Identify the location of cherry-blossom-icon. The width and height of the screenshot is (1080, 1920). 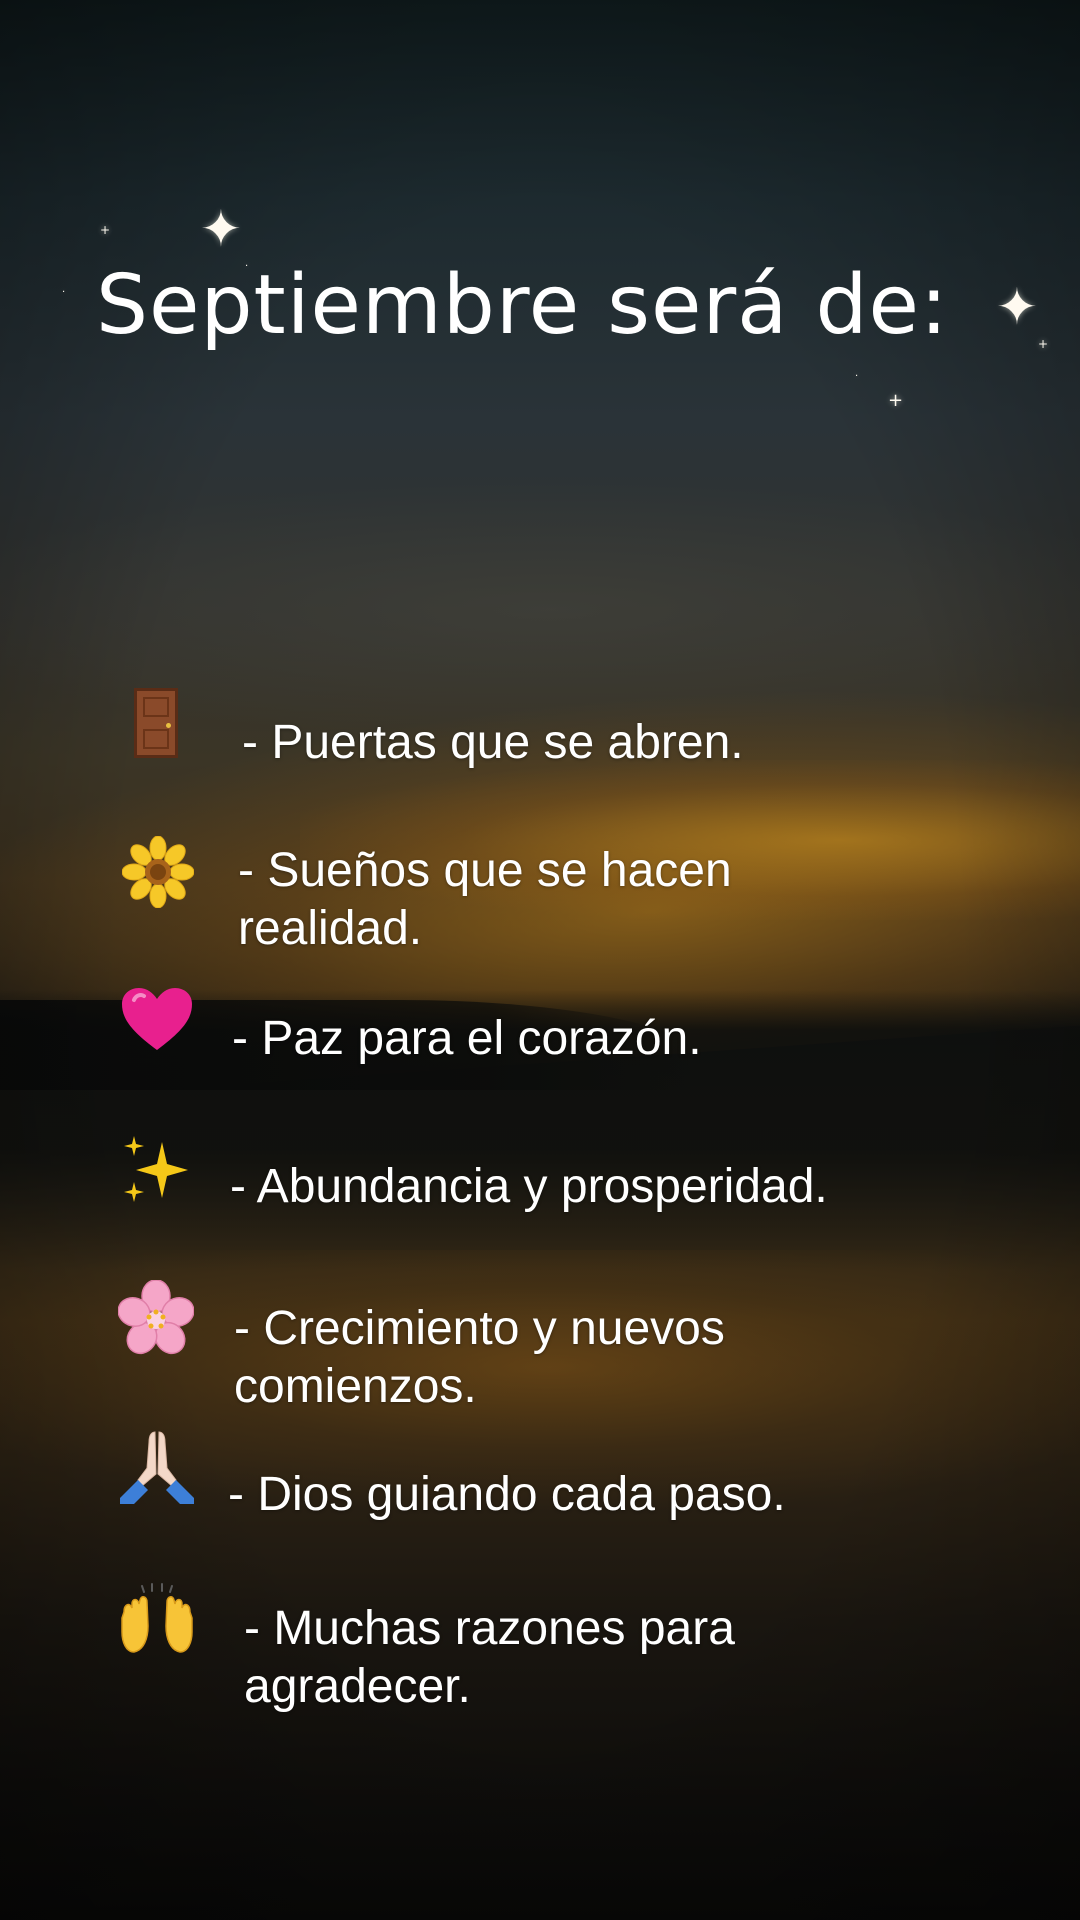
(156, 1317).